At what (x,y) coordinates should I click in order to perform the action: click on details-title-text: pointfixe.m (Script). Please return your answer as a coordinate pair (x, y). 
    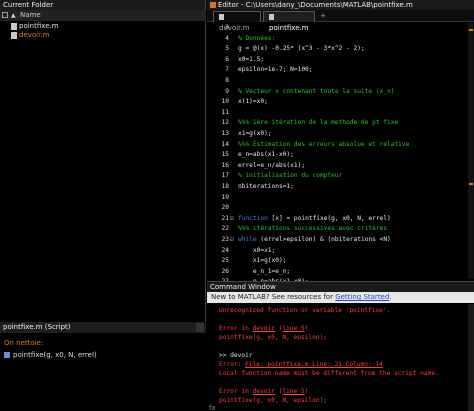
    Looking at the image, I should click on (37, 327).